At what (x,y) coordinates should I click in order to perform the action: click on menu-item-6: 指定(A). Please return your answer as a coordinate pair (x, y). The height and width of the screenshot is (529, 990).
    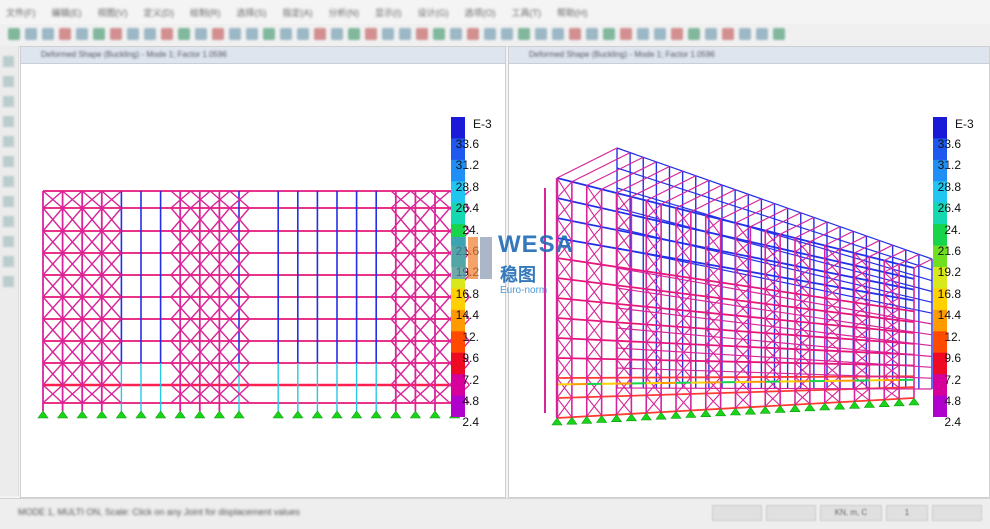
    Looking at the image, I should click on (298, 12).